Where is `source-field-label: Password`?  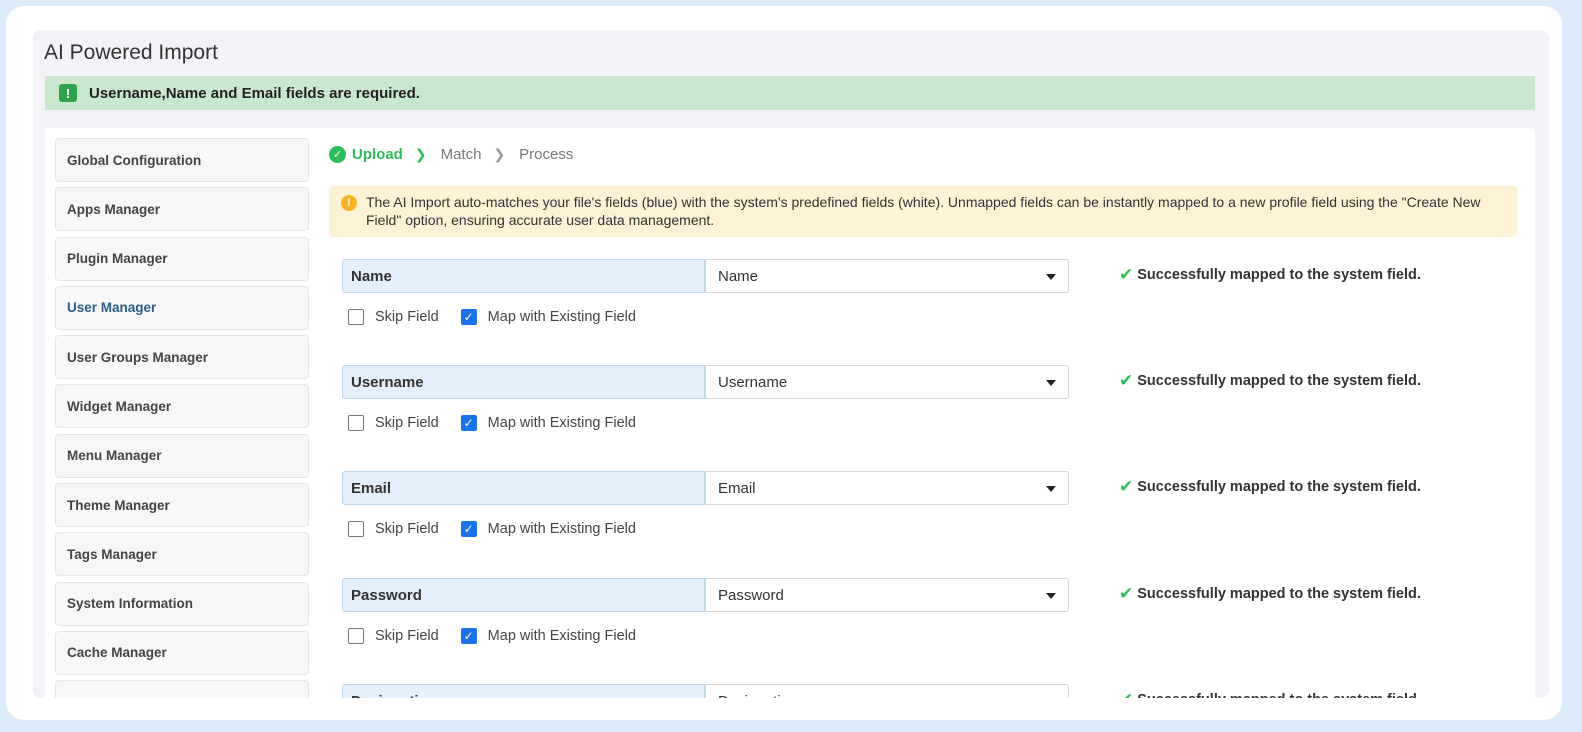
source-field-label: Password is located at coordinates (523, 595).